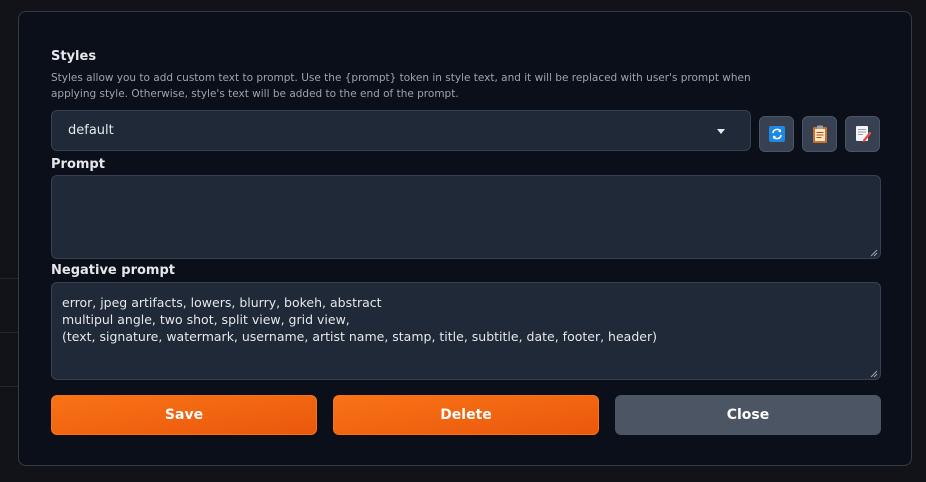 The image size is (926, 482). I want to click on style-select-dropdown: default, so click(401, 130).